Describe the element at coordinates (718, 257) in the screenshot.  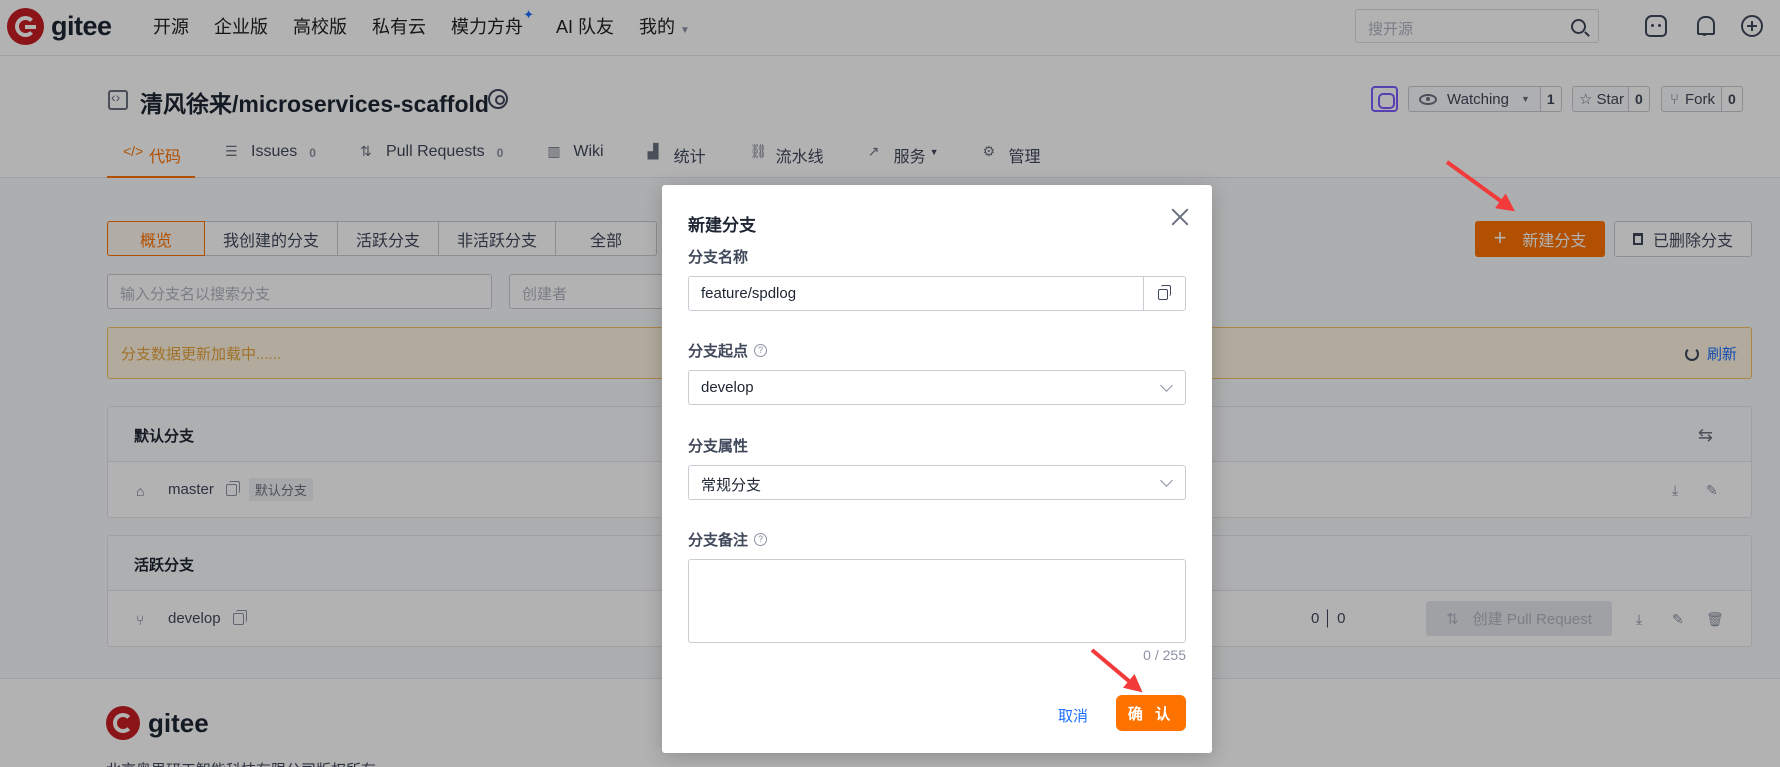
I see `branch-name-label: 分支名称` at that location.